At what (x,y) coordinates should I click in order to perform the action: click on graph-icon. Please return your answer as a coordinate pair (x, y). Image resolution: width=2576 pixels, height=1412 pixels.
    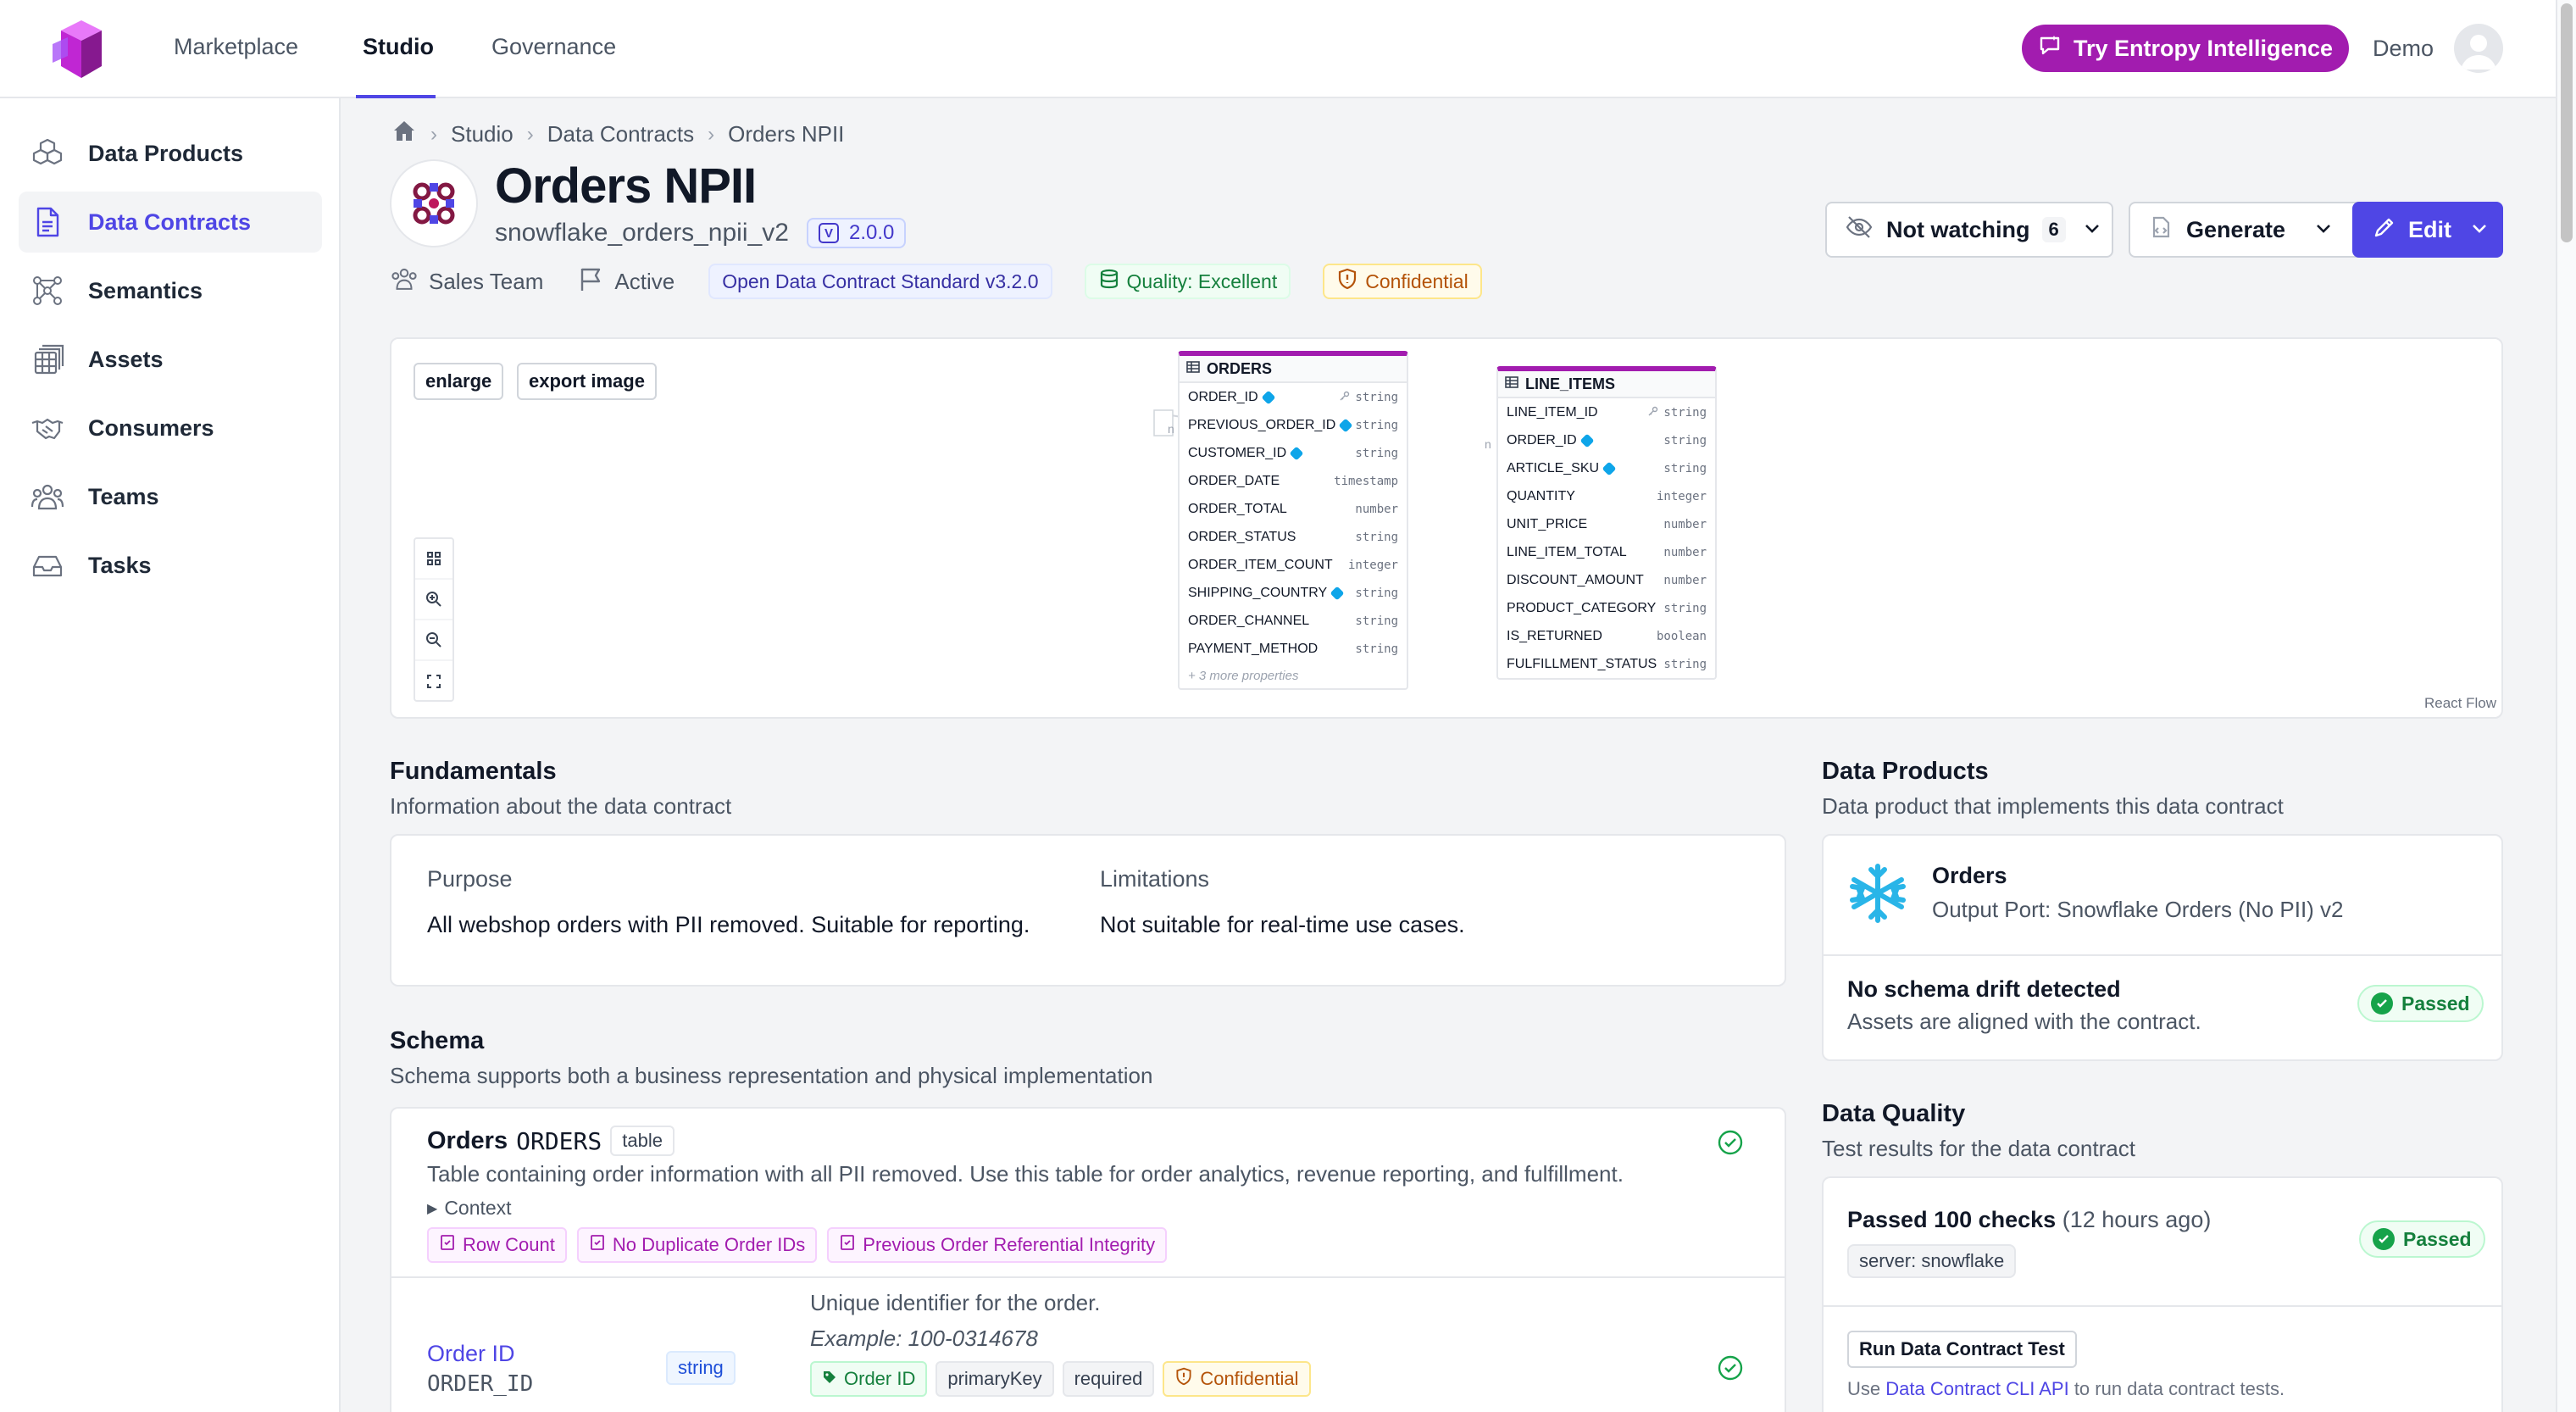
    Looking at the image, I should click on (47, 290).